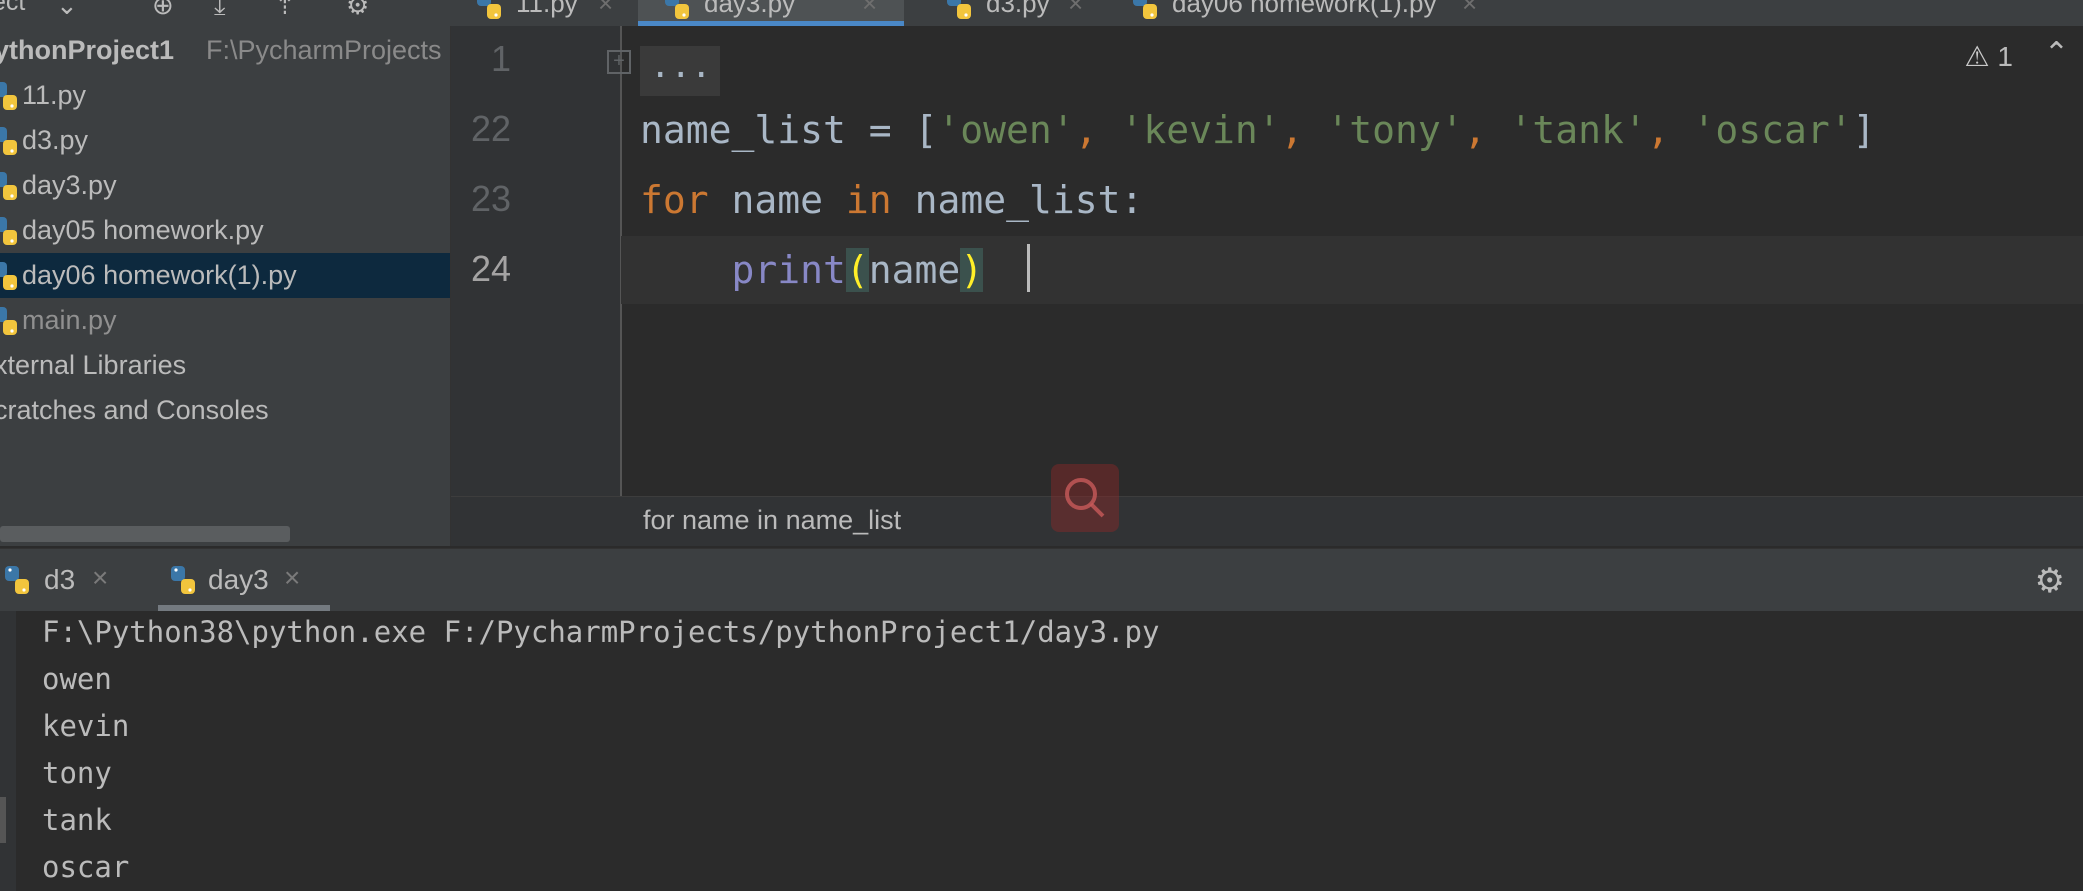 The width and height of the screenshot is (2083, 891). Describe the element at coordinates (2056, 53) in the screenshot. I see `chevron-up-icon: ⌃` at that location.